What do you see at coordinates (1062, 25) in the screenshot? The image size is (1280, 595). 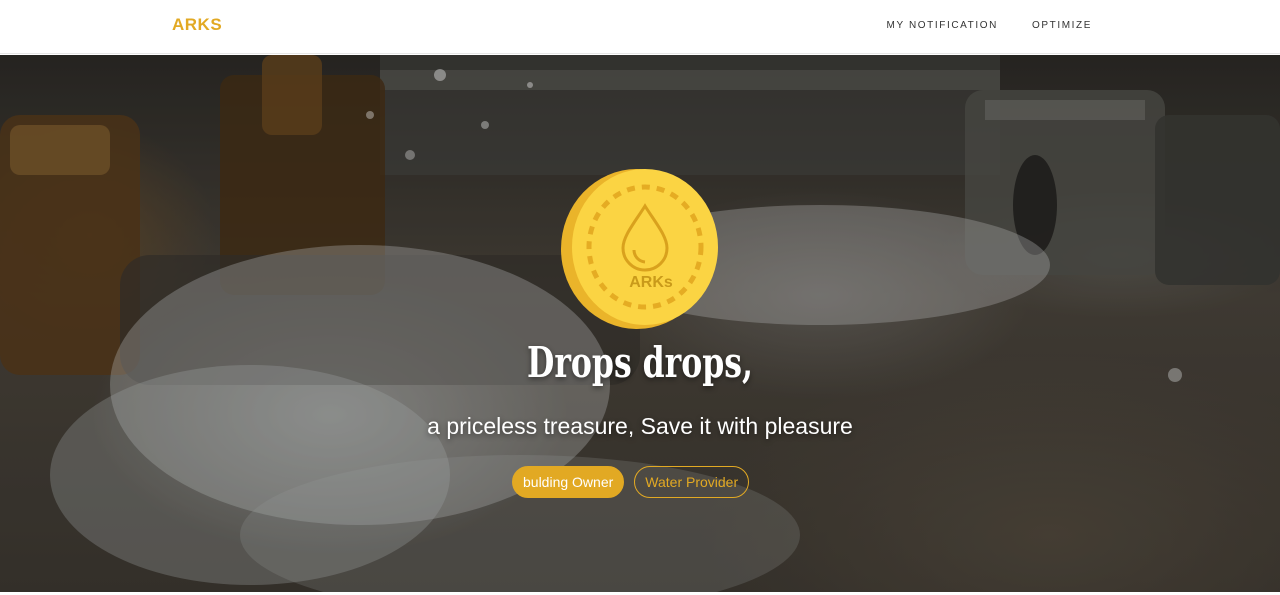 I see `nav-link-optimize: OPTIMIZE` at bounding box center [1062, 25].